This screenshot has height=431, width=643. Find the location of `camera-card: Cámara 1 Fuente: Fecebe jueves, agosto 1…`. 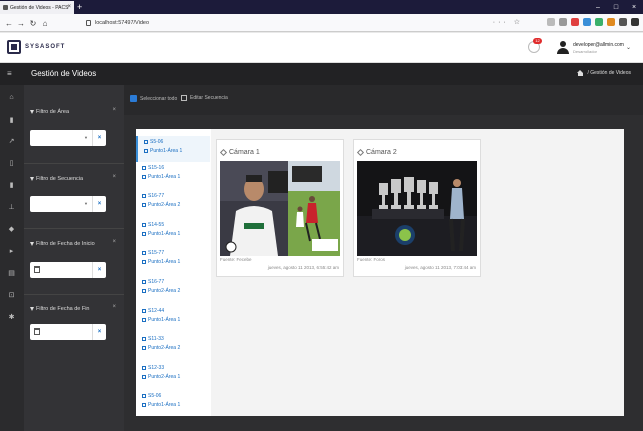

camera-card: Cámara 1 Fuente: Fecebe jueves, agosto 1… is located at coordinates (280, 208).